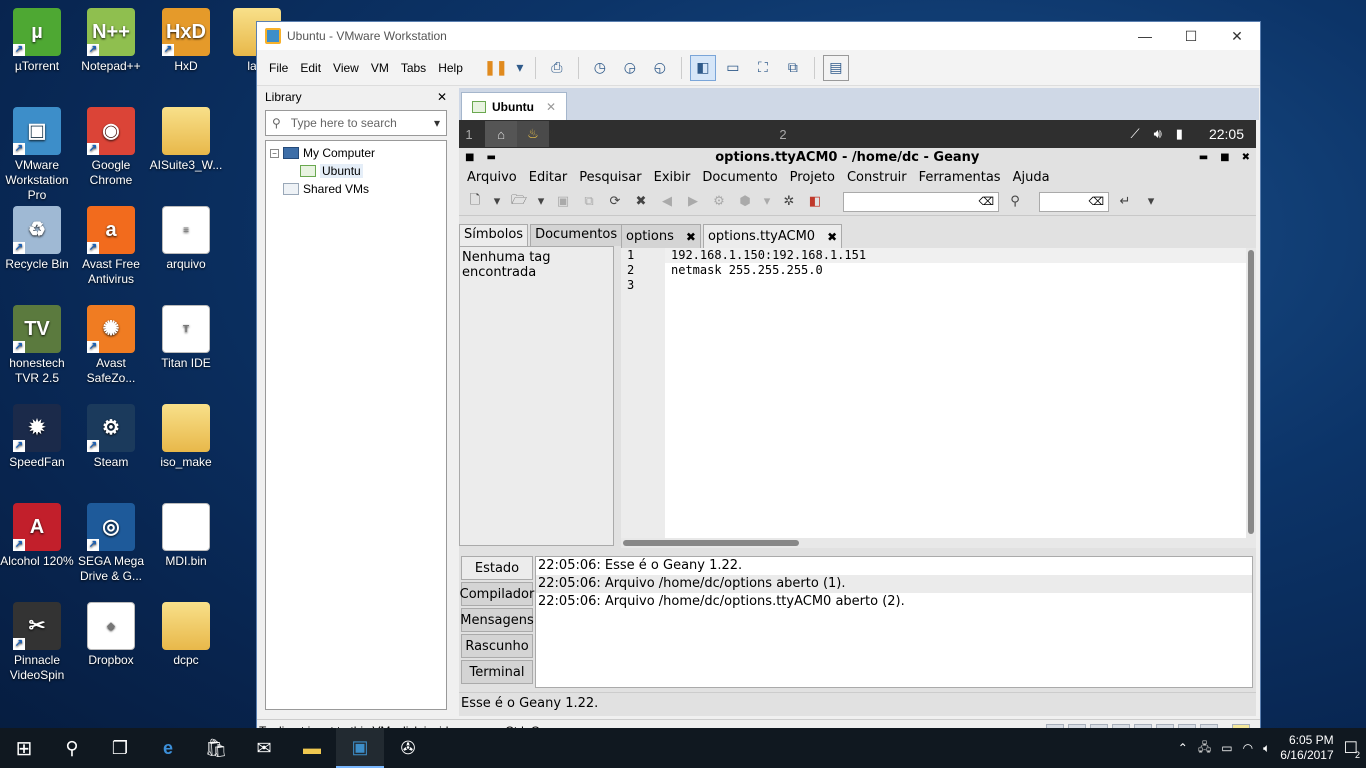  What do you see at coordinates (469, 157) in the screenshot?
I see `window-menu-icon: ■` at bounding box center [469, 157].